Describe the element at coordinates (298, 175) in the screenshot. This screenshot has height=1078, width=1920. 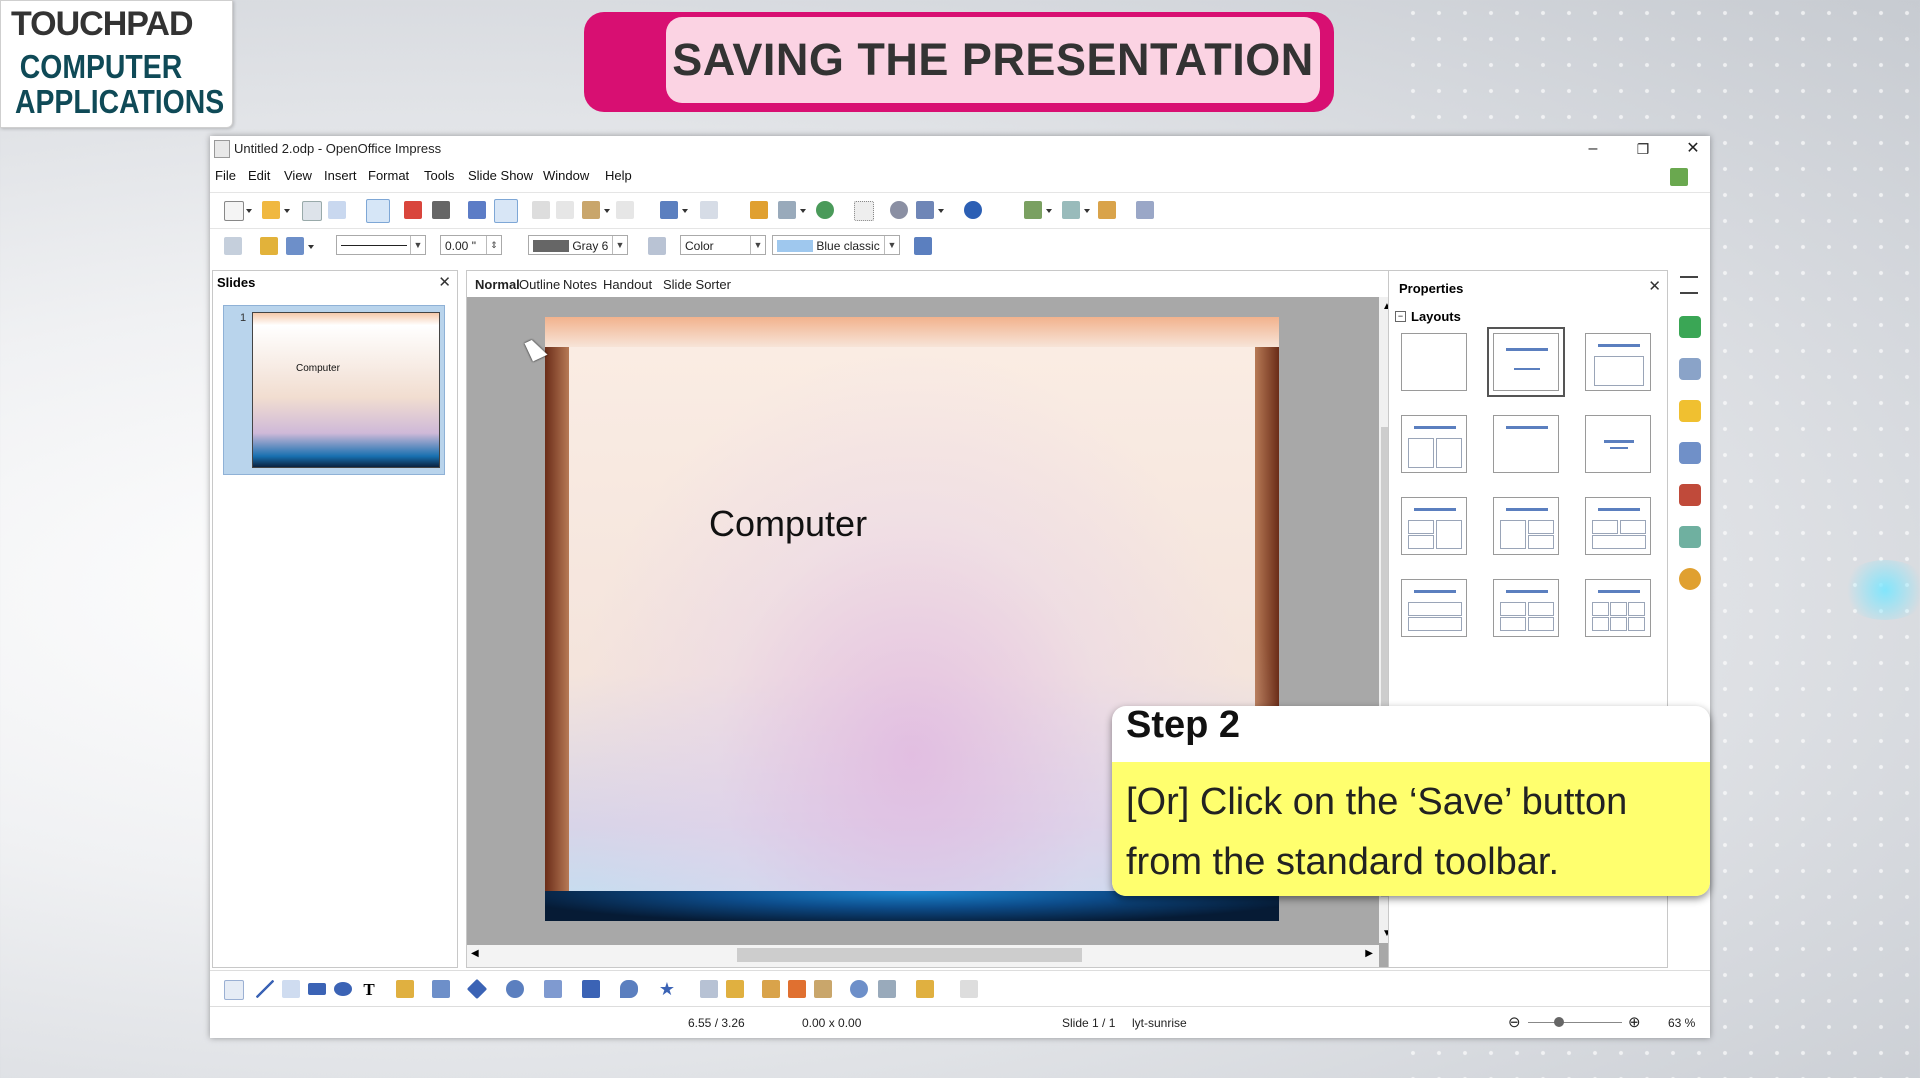
I see `menu-view: View` at that location.